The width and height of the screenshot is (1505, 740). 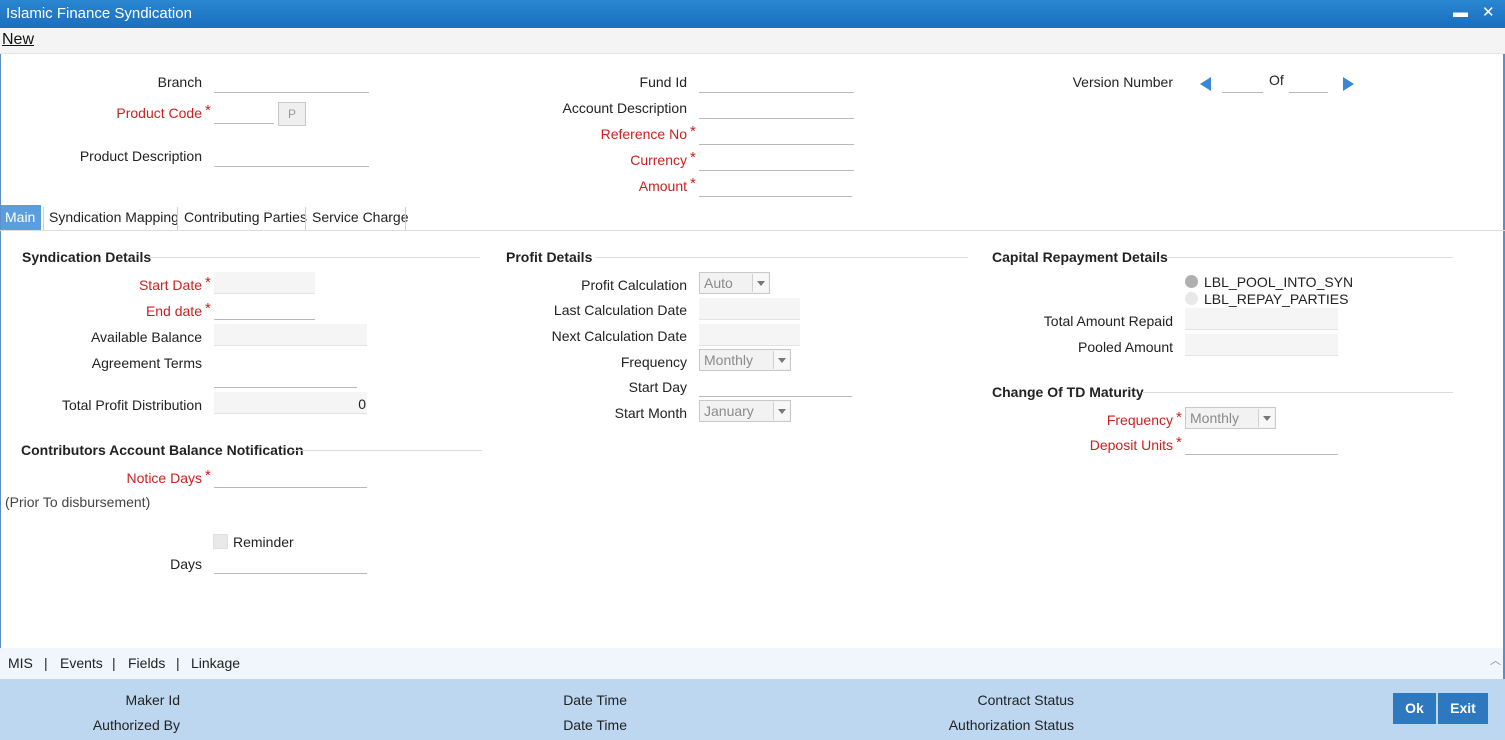 What do you see at coordinates (1488, 13) in the screenshot?
I see `close-icon: ✕` at bounding box center [1488, 13].